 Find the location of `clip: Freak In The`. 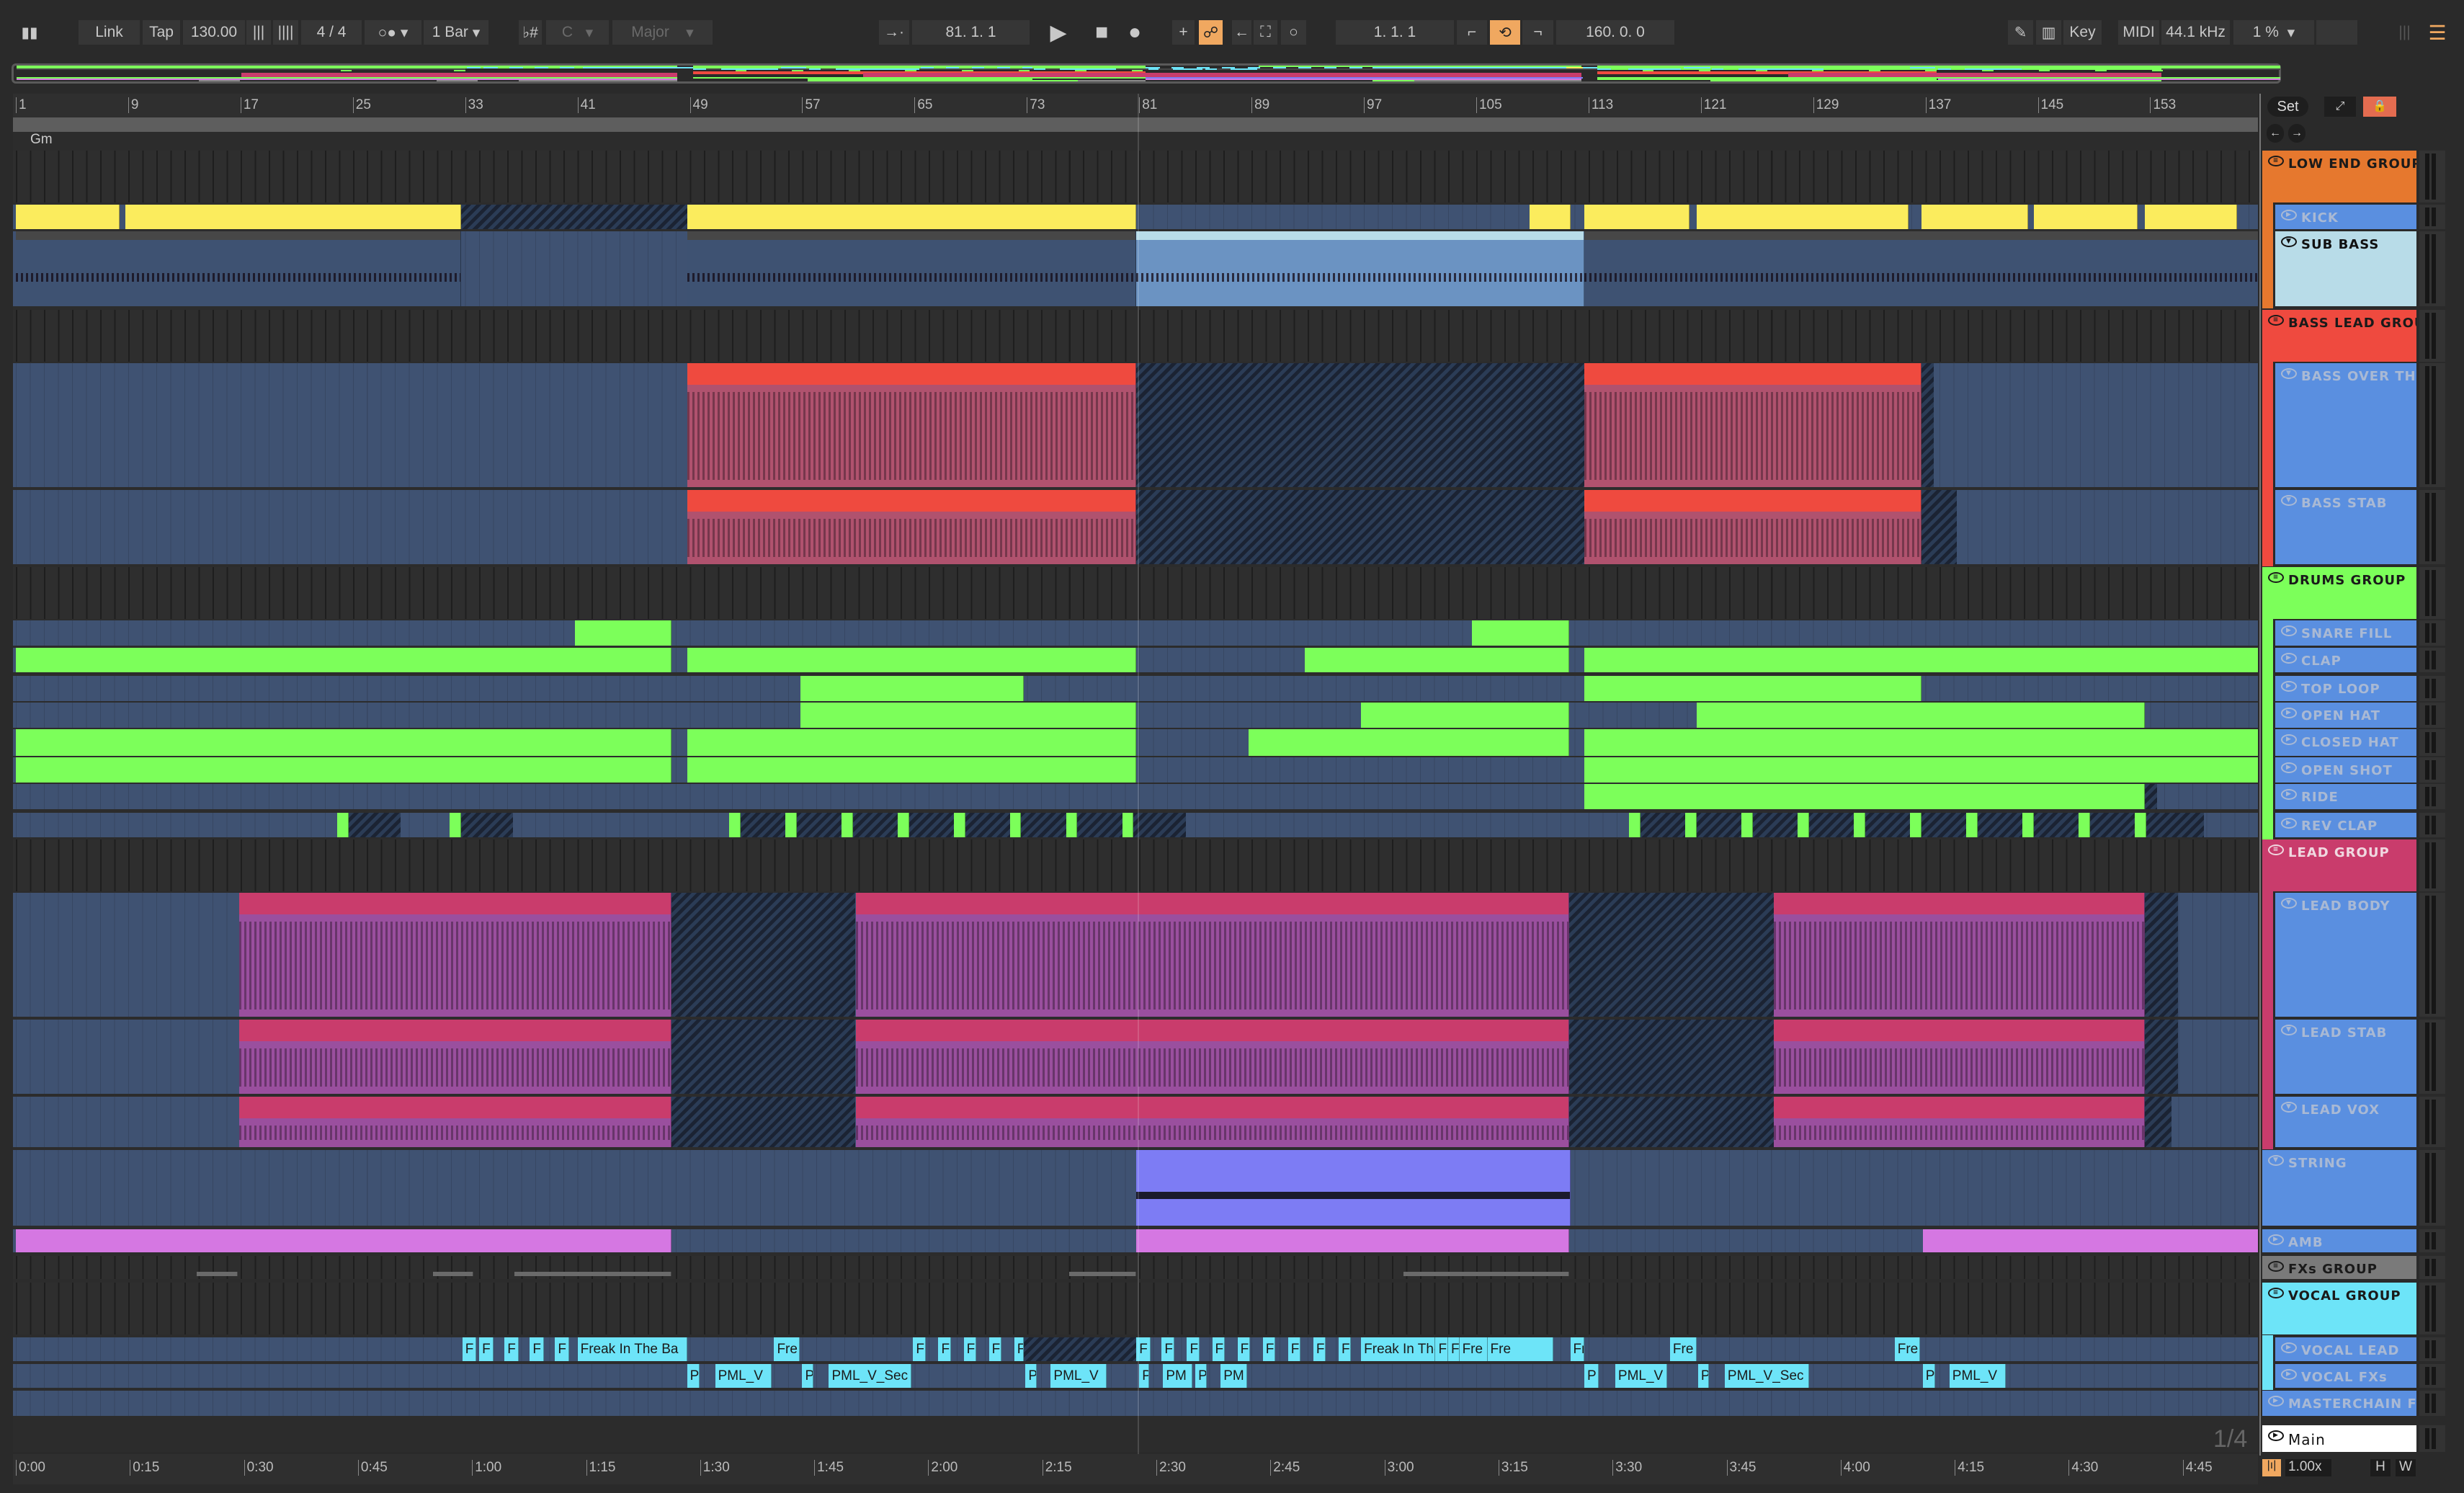

clip: Freak In The is located at coordinates (1398, 1349).